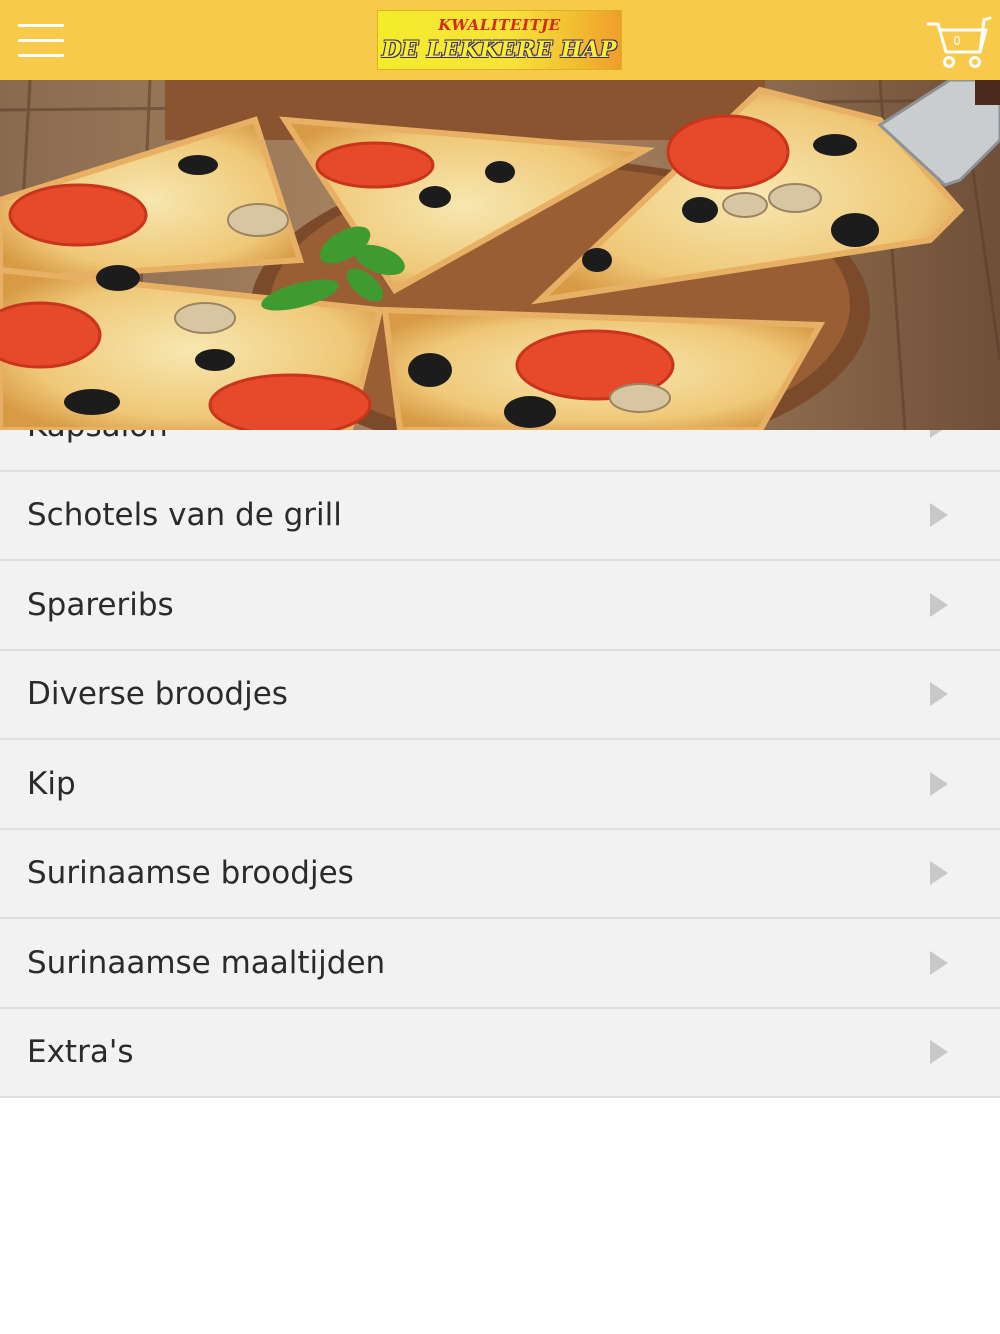 This screenshot has width=1000, height=1334. Describe the element at coordinates (499, 50) in the screenshot. I see `logo-title: DE LEKKERE HAP` at that location.